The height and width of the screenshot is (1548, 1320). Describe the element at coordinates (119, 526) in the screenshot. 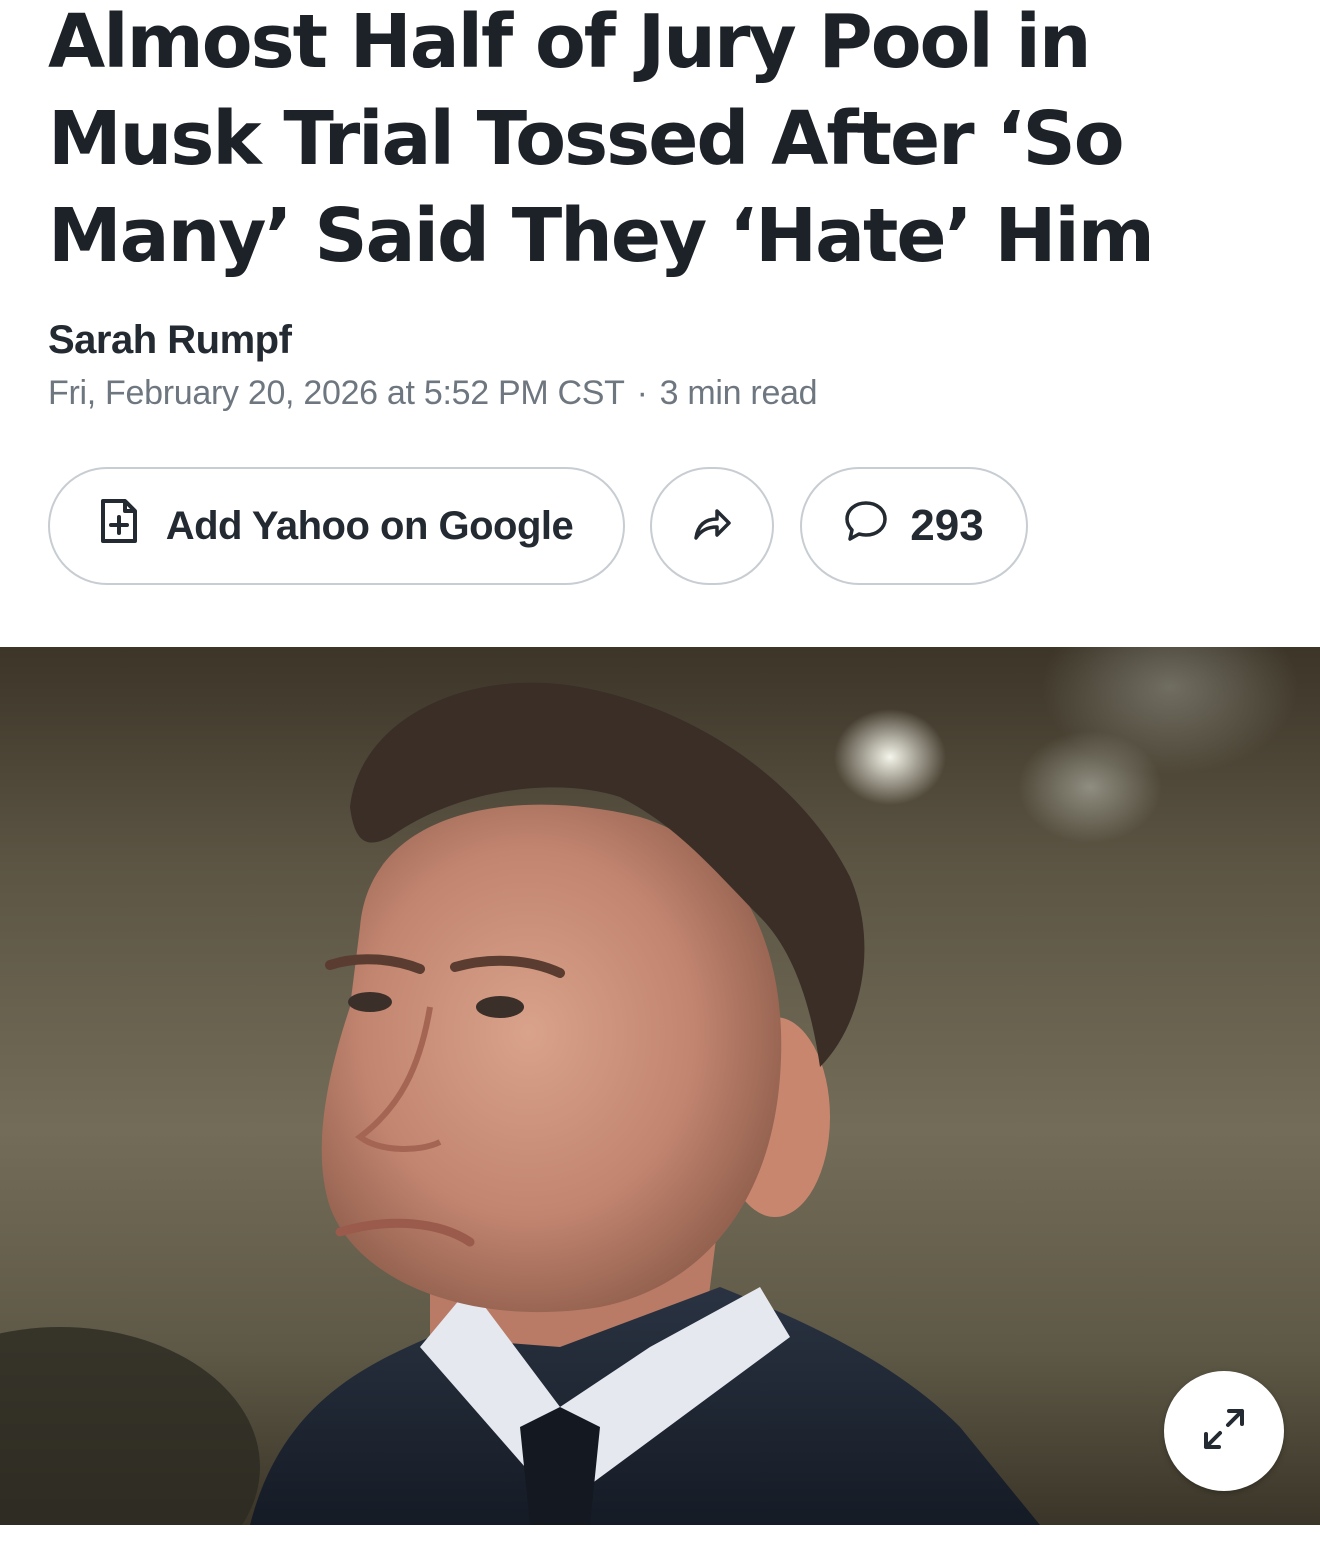

I see `document-plus-icon` at that location.